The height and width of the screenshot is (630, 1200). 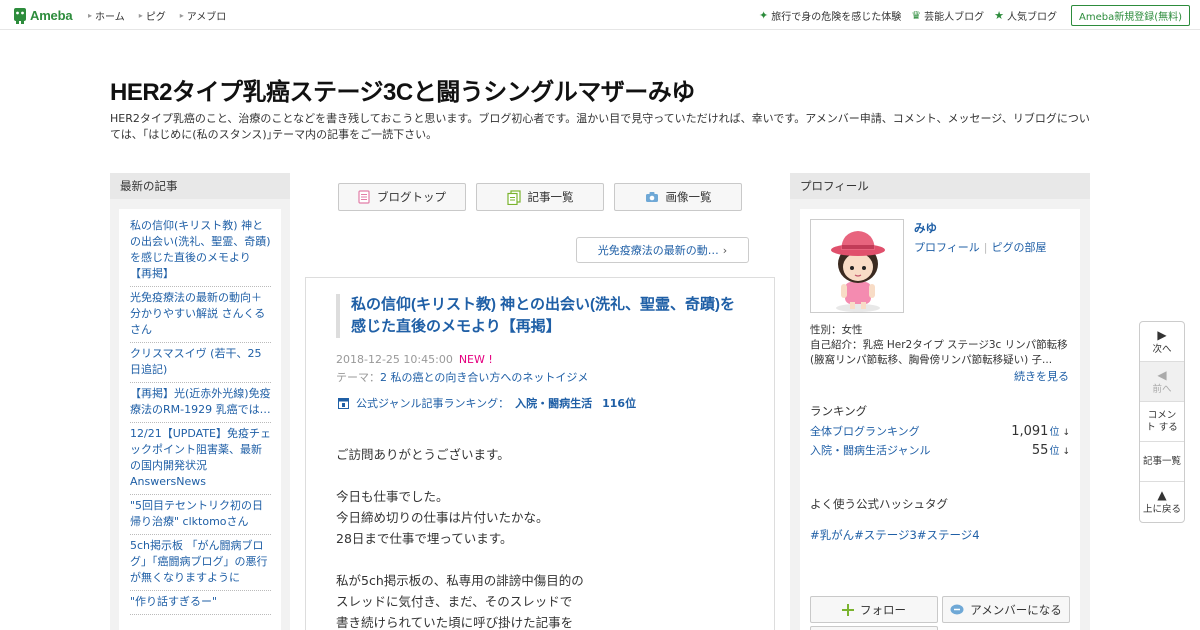 What do you see at coordinates (106, 15) in the screenshot?
I see `nav-home: ホーム` at bounding box center [106, 15].